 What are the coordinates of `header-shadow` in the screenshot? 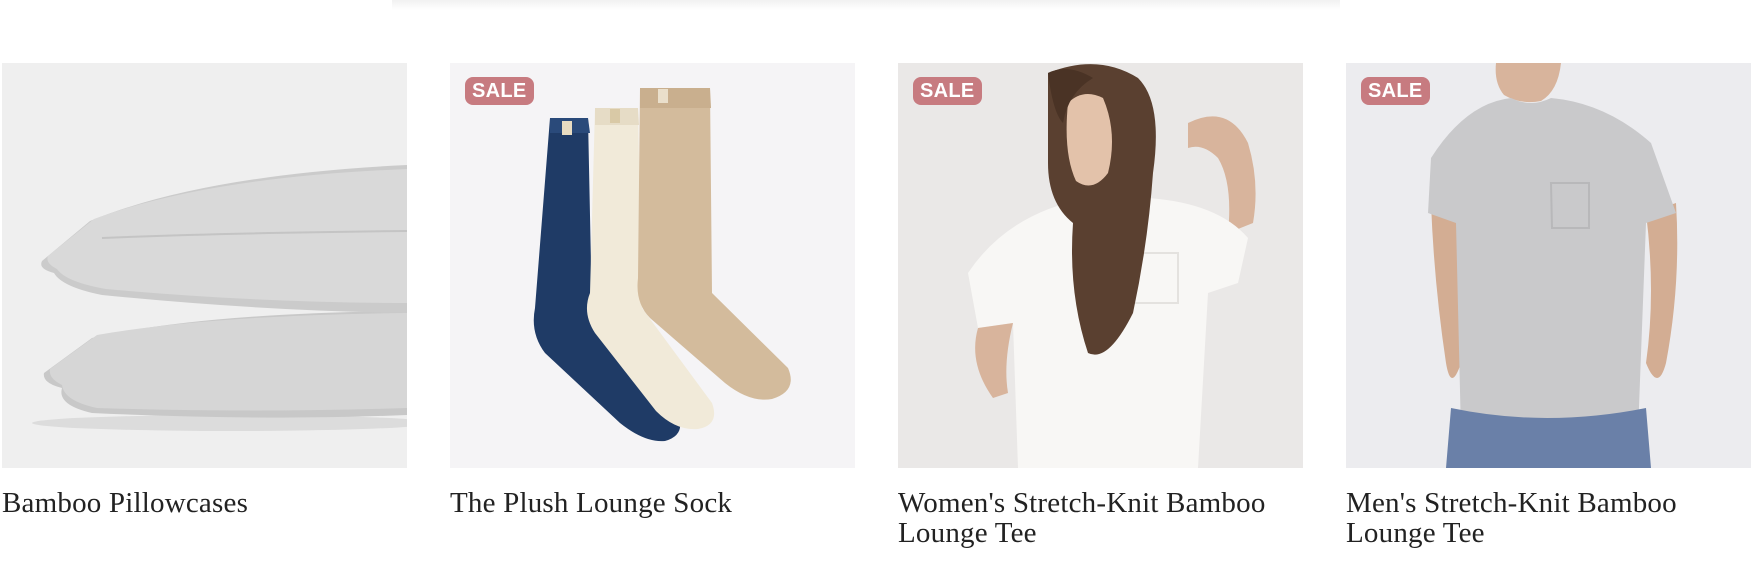 It's located at (866, 5).